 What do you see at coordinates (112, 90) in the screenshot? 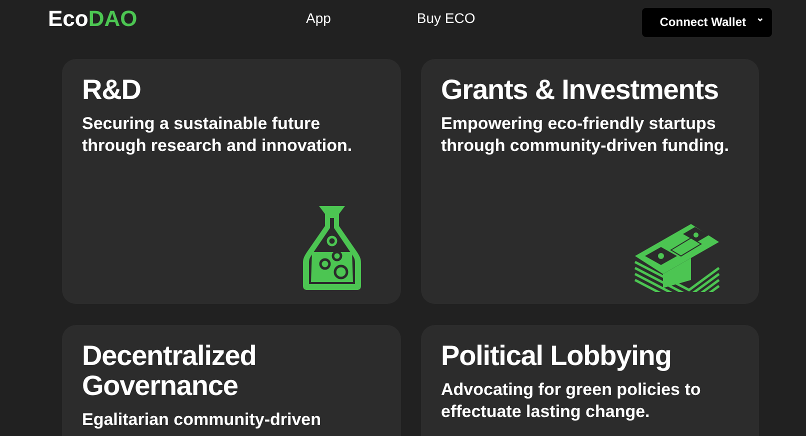
I see `card-title: R&D` at bounding box center [112, 90].